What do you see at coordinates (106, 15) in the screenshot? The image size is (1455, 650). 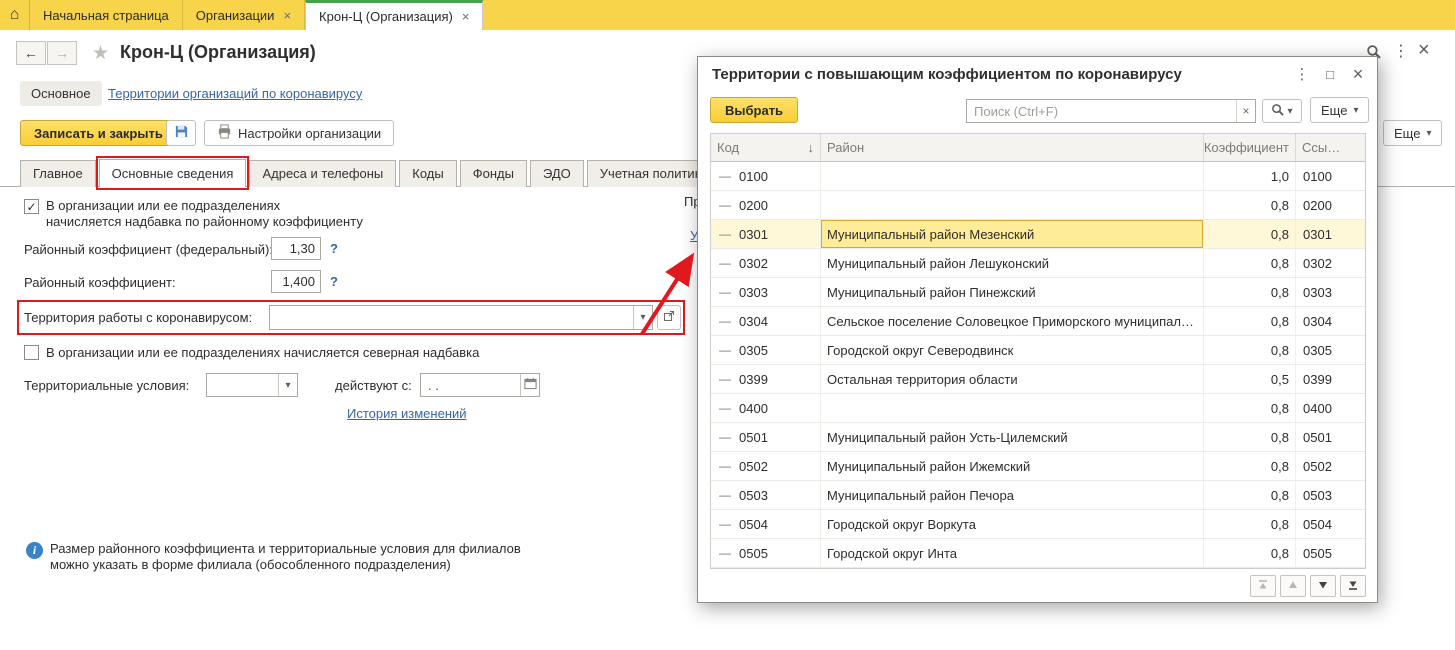 I see `tab-start-page: Начальная страница` at bounding box center [106, 15].